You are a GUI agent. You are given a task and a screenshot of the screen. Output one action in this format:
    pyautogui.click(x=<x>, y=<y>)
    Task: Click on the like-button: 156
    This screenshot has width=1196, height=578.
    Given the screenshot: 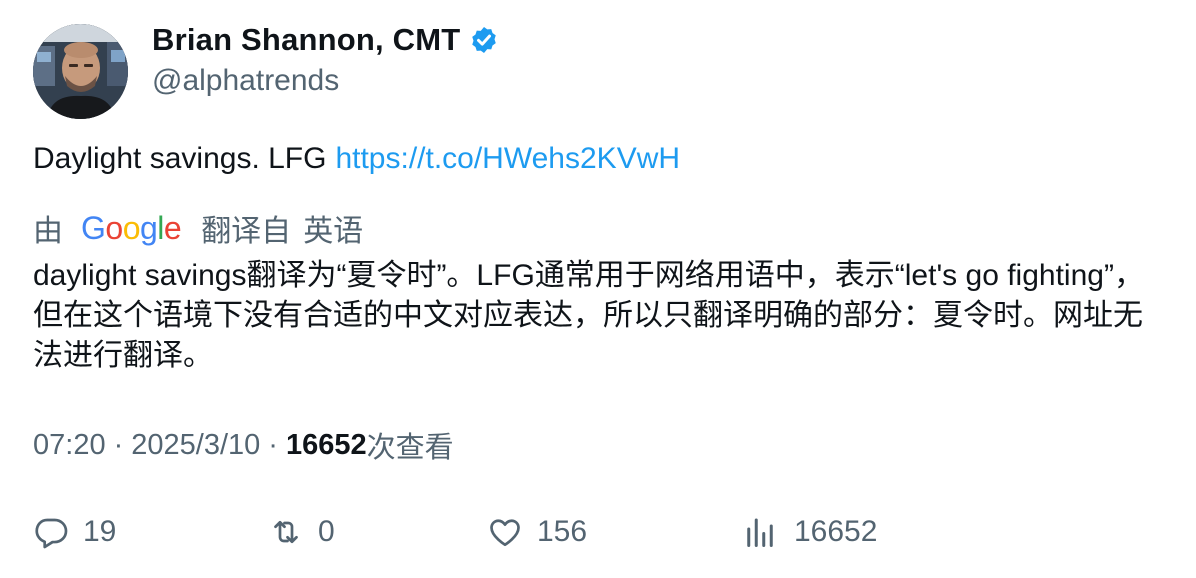 What is the action you would take?
    pyautogui.click(x=537, y=532)
    